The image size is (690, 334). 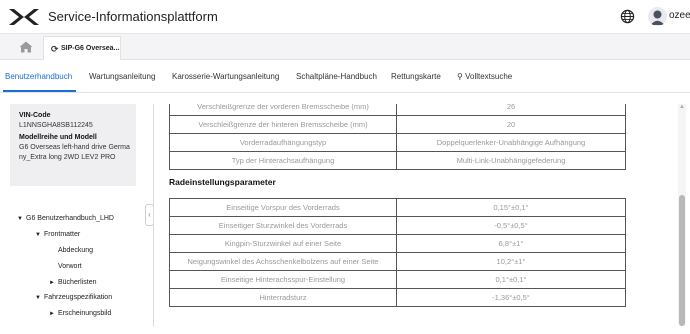 I want to click on tree-item-abdeckung: Abdeckung, so click(x=75, y=250).